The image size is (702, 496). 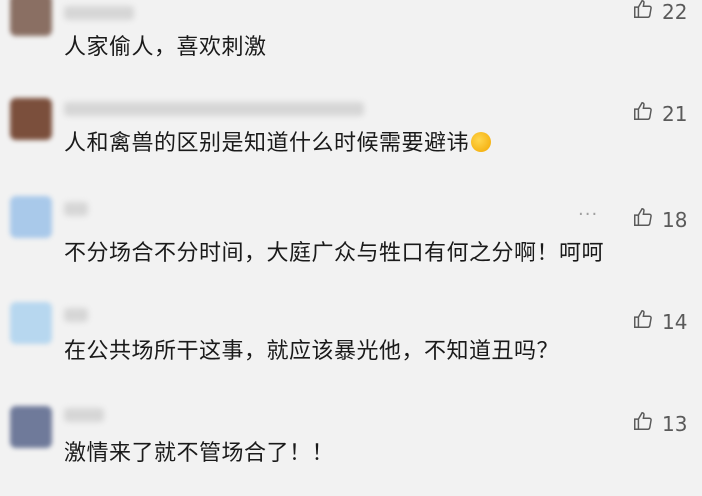 What do you see at coordinates (267, 143) in the screenshot?
I see `comment-text-content: 人和禽兽的区别是知道什么时候需要避讳` at bounding box center [267, 143].